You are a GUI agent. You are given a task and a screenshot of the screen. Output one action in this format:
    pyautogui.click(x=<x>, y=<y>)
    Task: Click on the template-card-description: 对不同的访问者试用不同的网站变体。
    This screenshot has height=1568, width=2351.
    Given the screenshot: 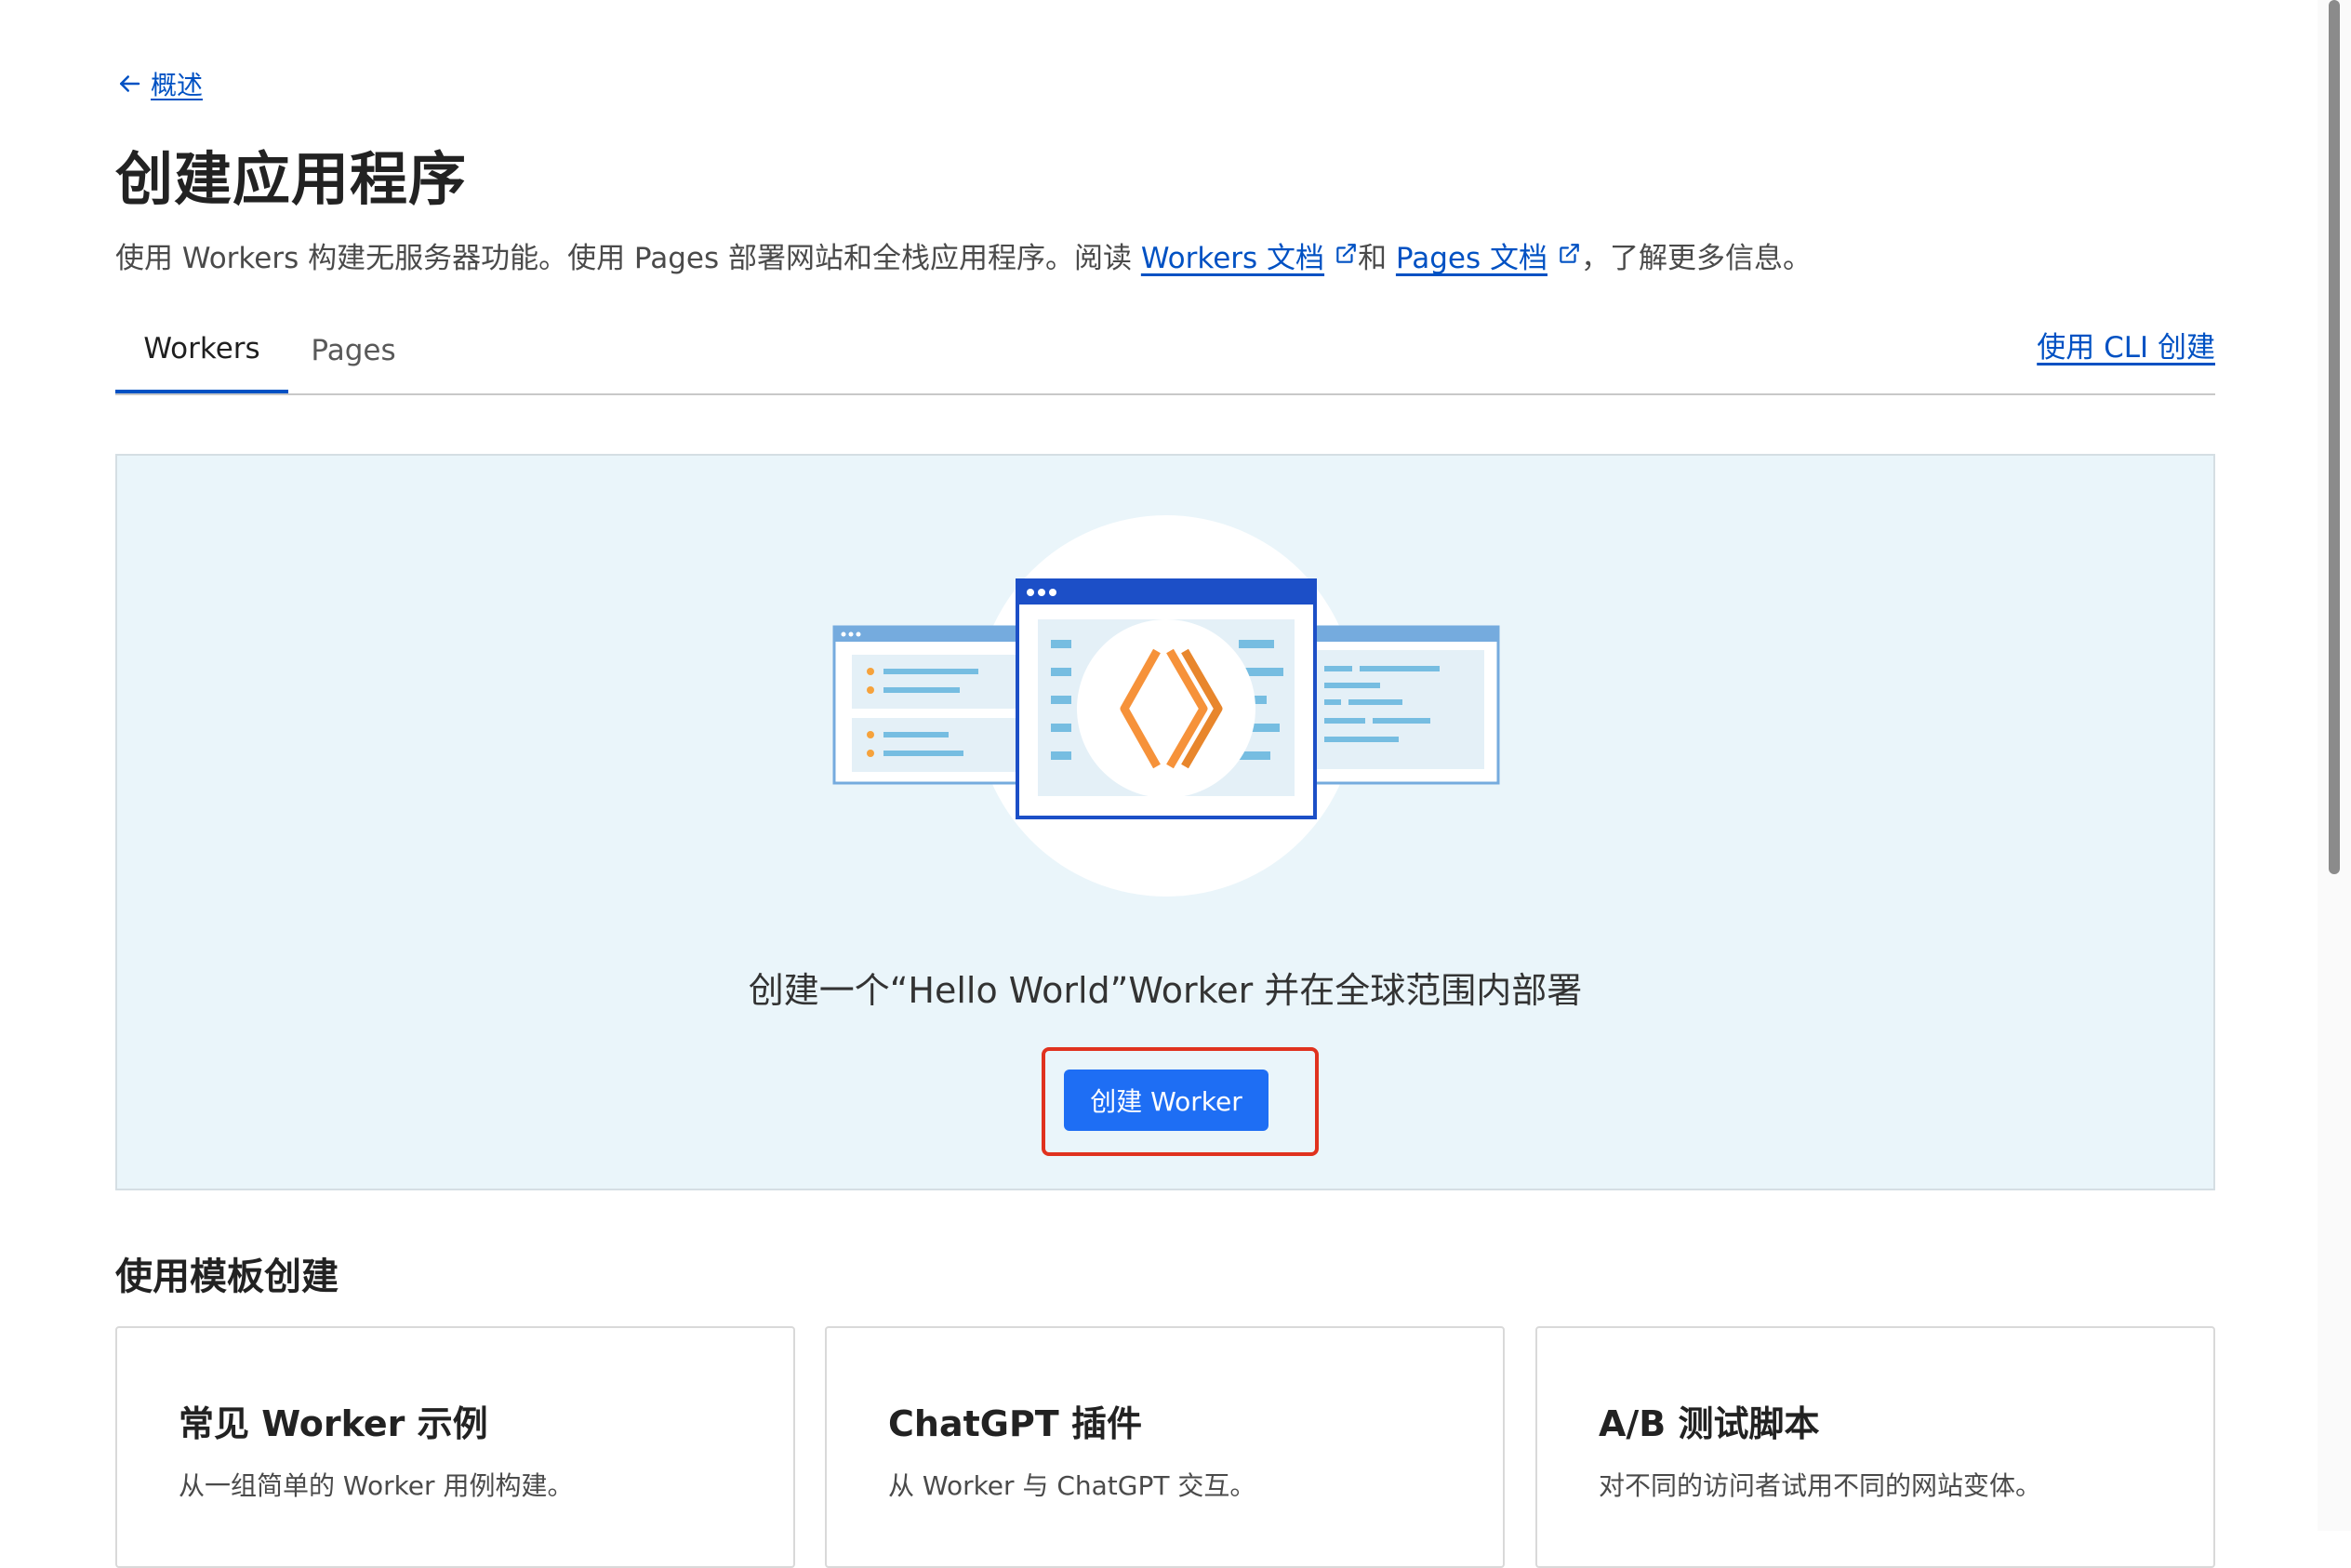 What is the action you would take?
    pyautogui.click(x=1820, y=1485)
    